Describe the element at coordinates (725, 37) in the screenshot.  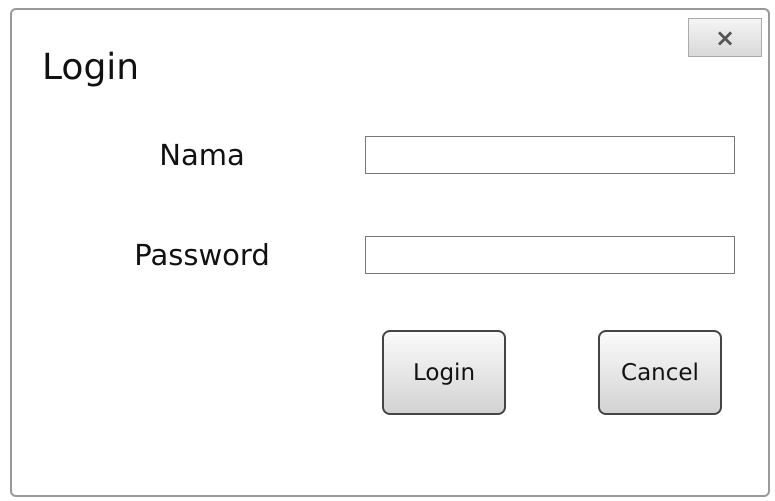
I see `close-button: ×` at that location.